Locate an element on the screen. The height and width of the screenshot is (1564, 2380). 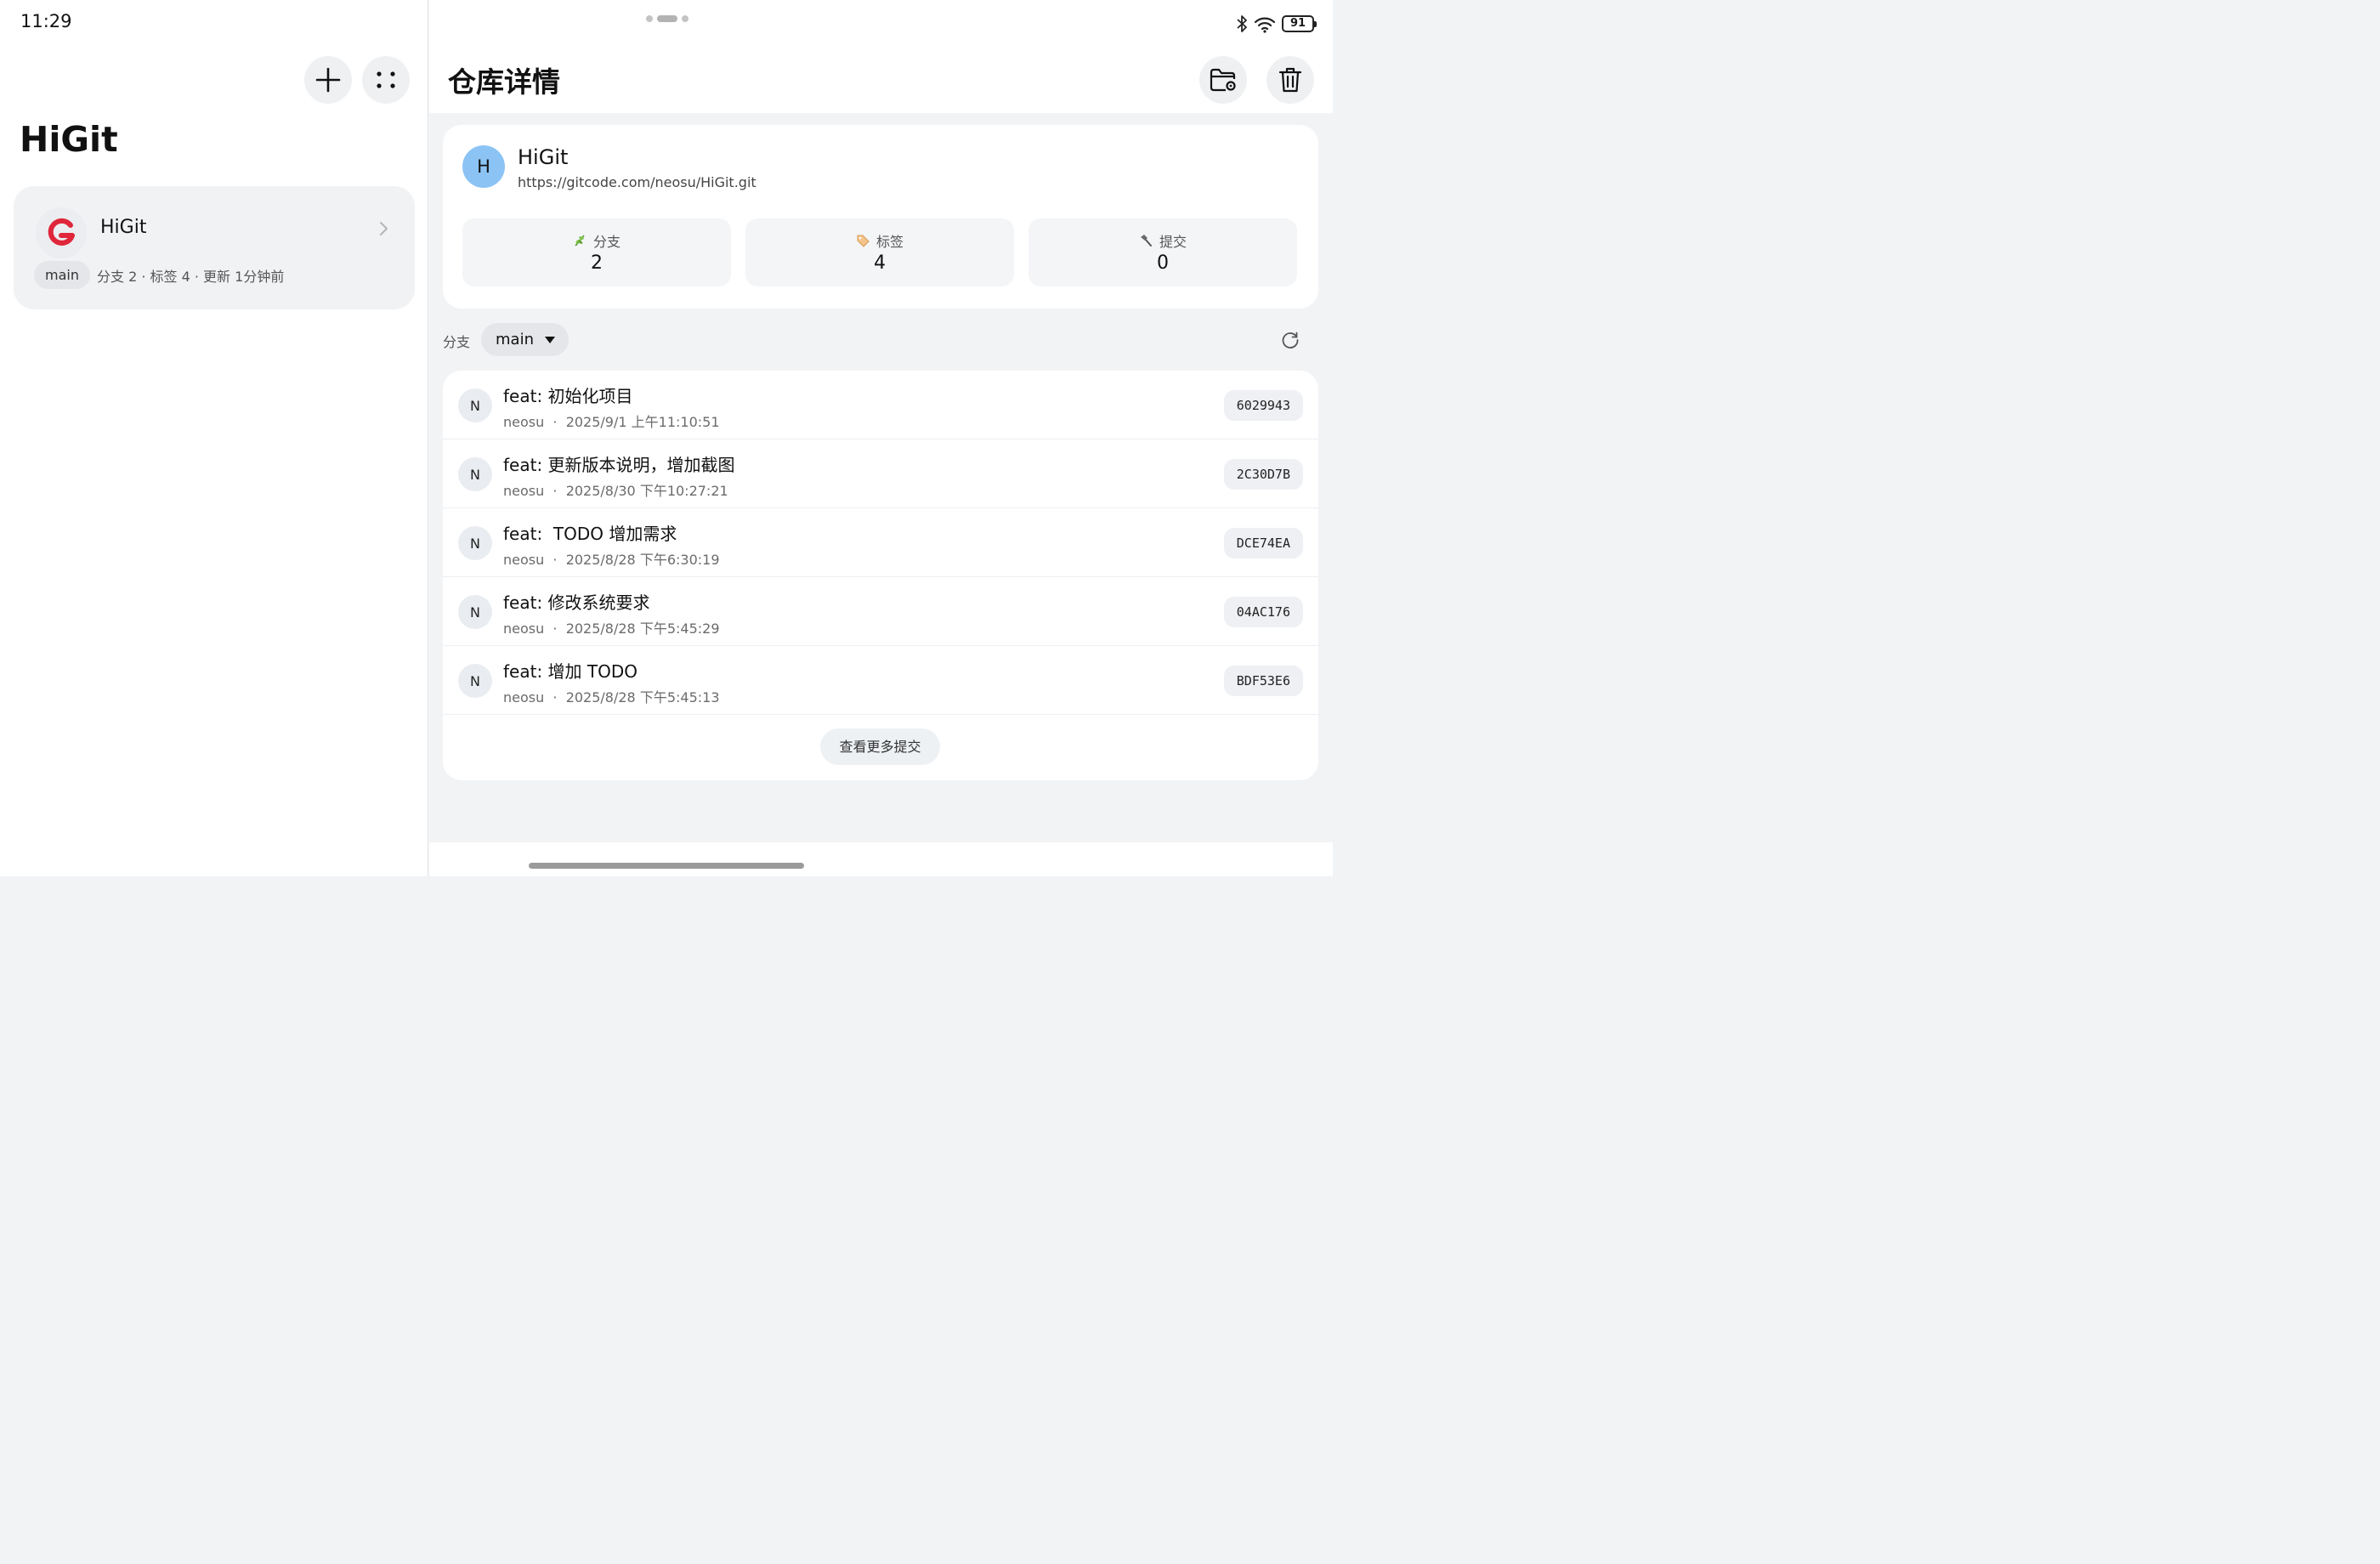
branches-stat-value: 2 is located at coordinates (597, 263).